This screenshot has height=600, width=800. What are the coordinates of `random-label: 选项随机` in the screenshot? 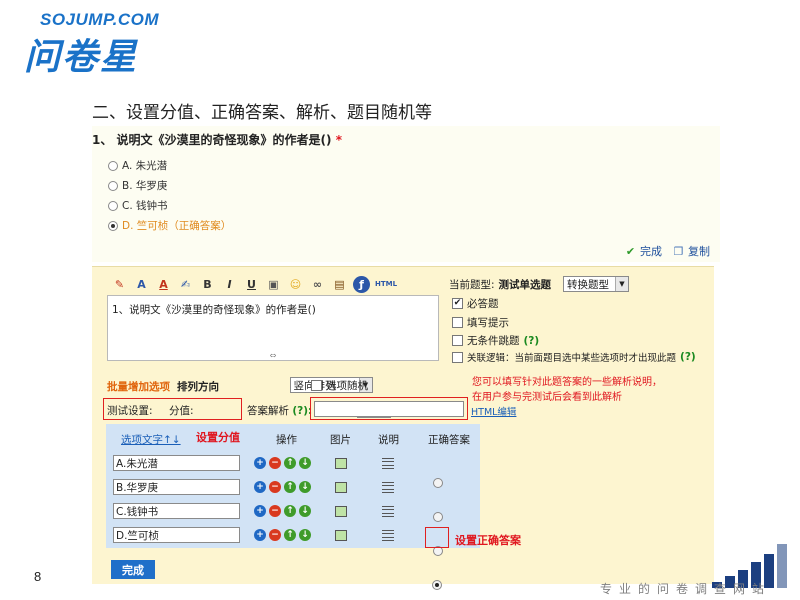 It's located at (347, 386).